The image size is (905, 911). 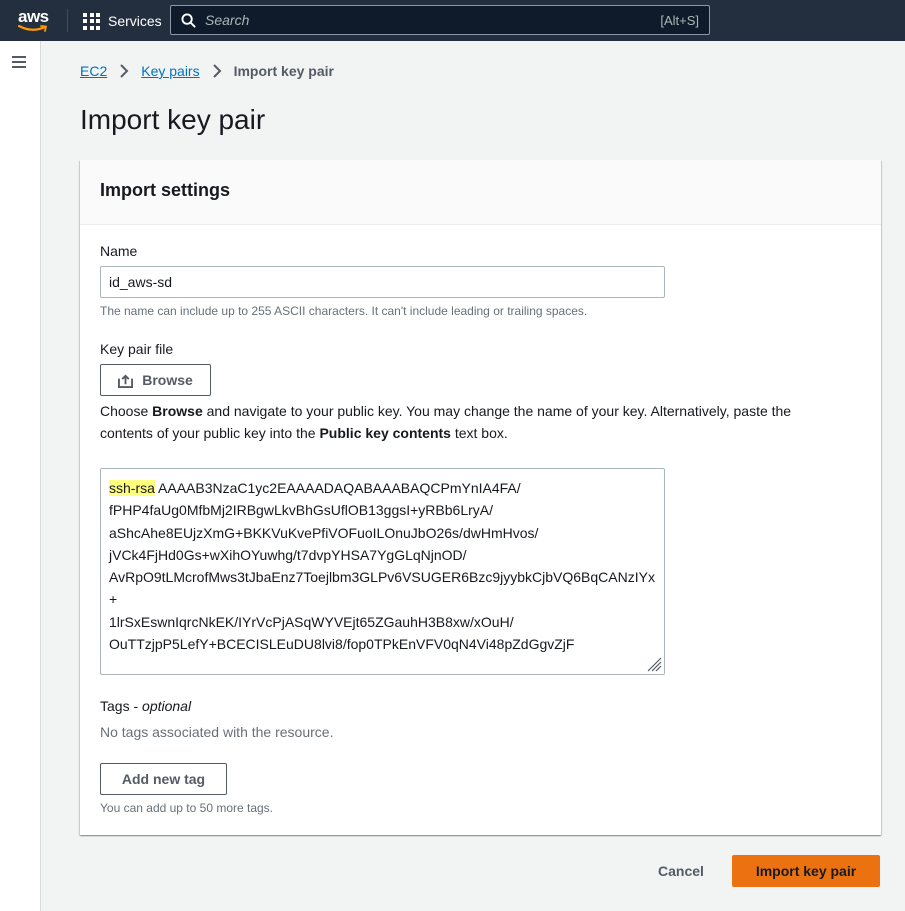 I want to click on resize-handle-icon, so click(x=654, y=664).